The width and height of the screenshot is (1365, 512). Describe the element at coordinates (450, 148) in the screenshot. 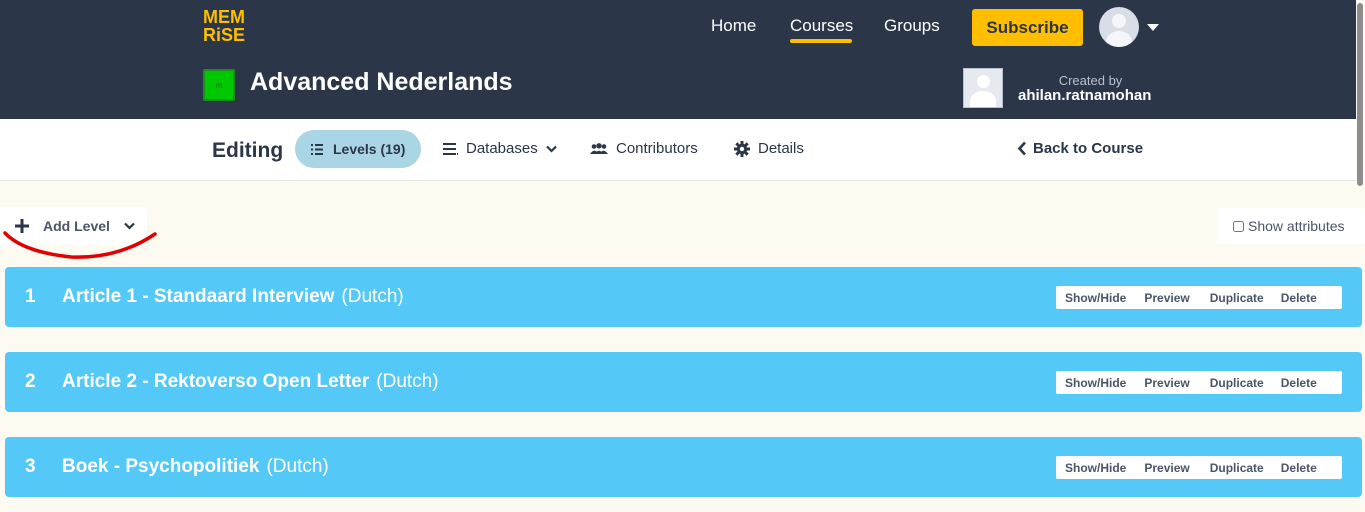

I see `database-list-icon` at that location.